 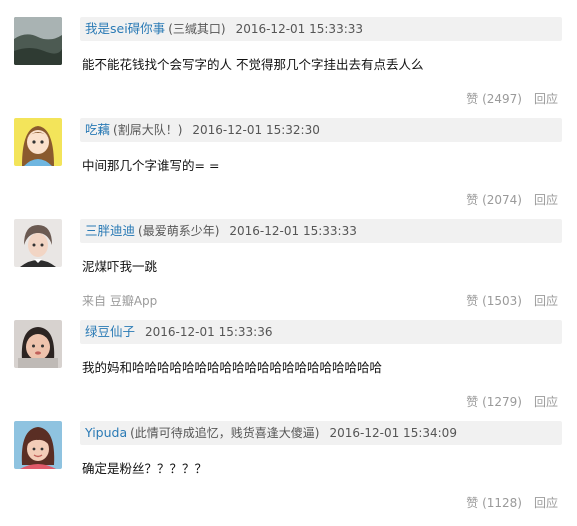 I want to click on avatar-girl-bangs-icon, so click(x=38, y=445).